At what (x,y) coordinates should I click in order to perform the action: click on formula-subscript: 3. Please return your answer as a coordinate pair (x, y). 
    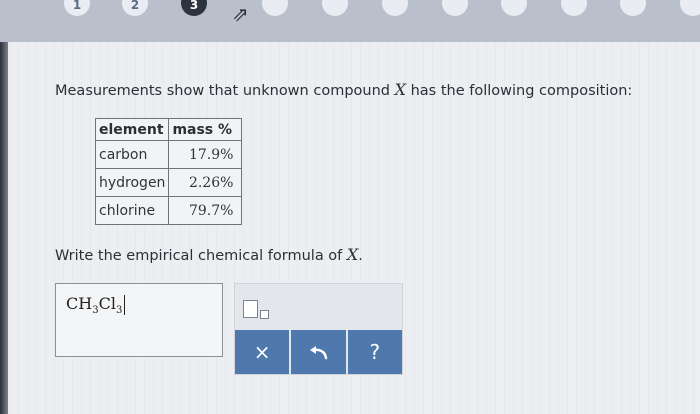
    Looking at the image, I should click on (119, 311).